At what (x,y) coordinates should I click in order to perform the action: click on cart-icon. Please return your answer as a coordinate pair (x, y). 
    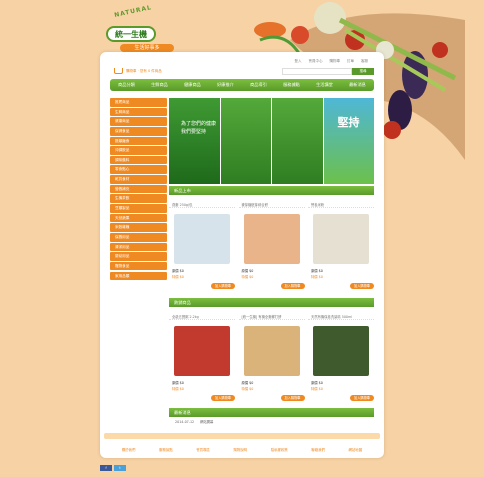
    Looking at the image, I should click on (118, 71).